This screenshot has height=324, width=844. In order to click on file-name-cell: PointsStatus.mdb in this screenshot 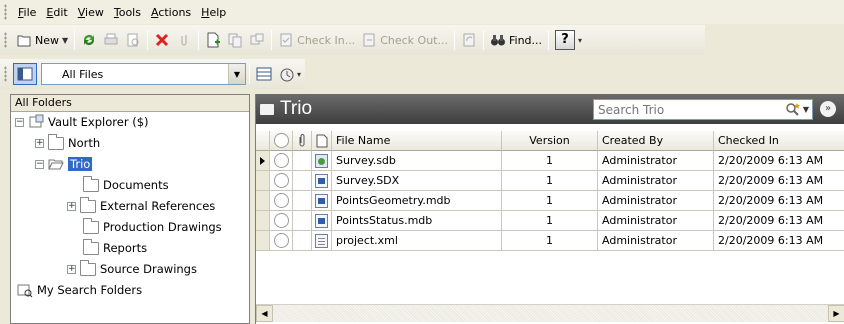, I will do `click(417, 221)`.